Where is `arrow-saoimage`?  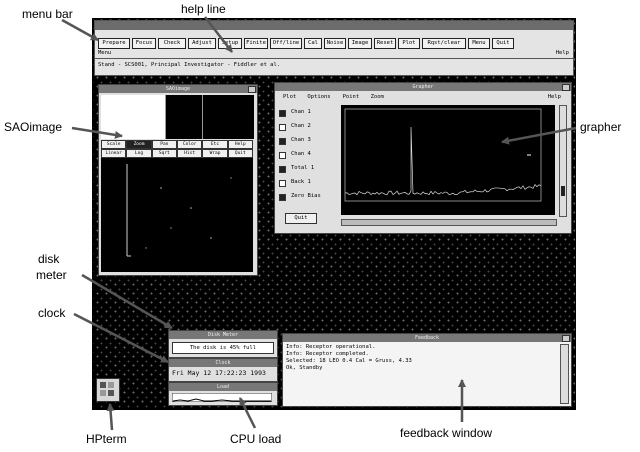 arrow-saoimage is located at coordinates (97, 132).